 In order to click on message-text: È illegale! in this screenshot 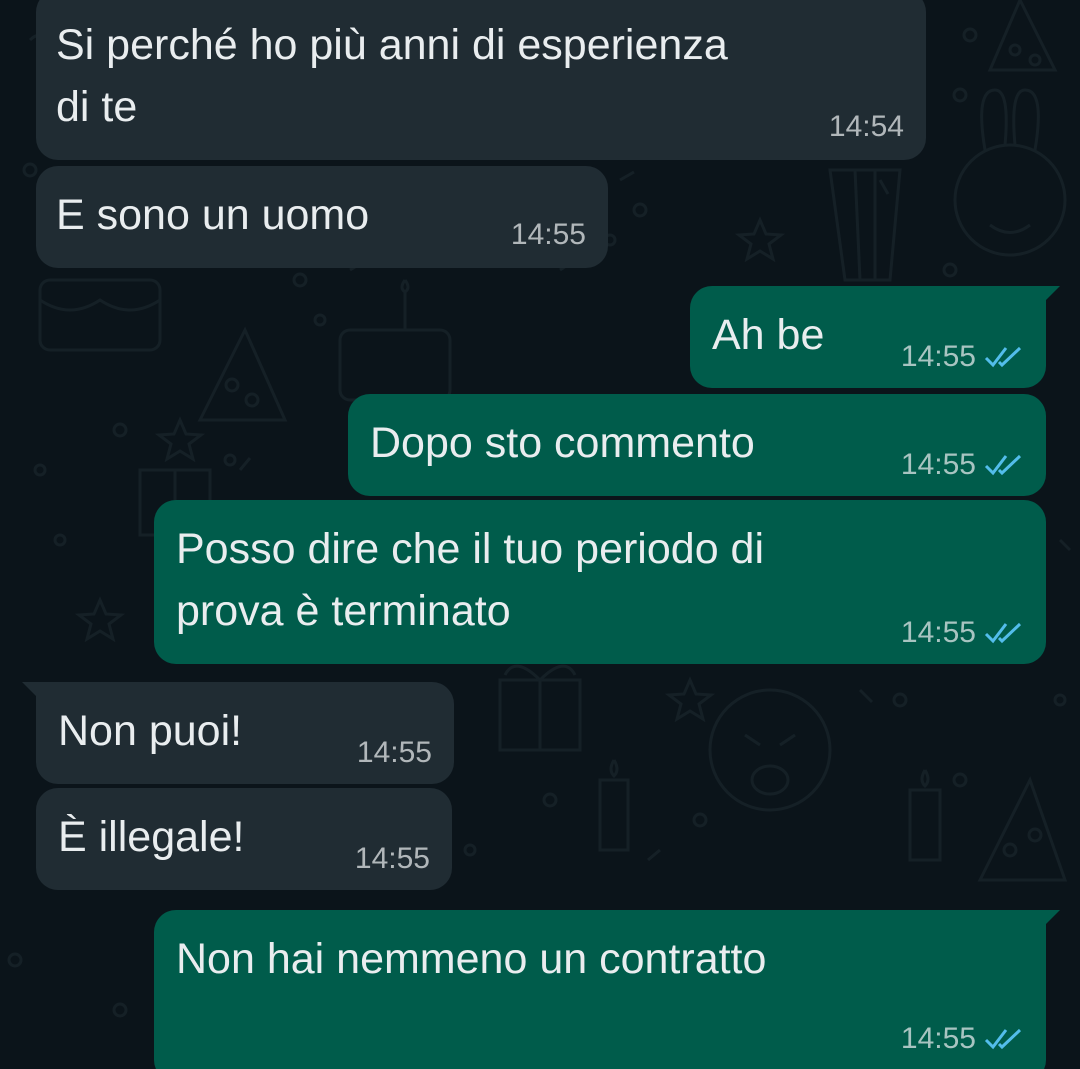, I will do `click(151, 837)`.